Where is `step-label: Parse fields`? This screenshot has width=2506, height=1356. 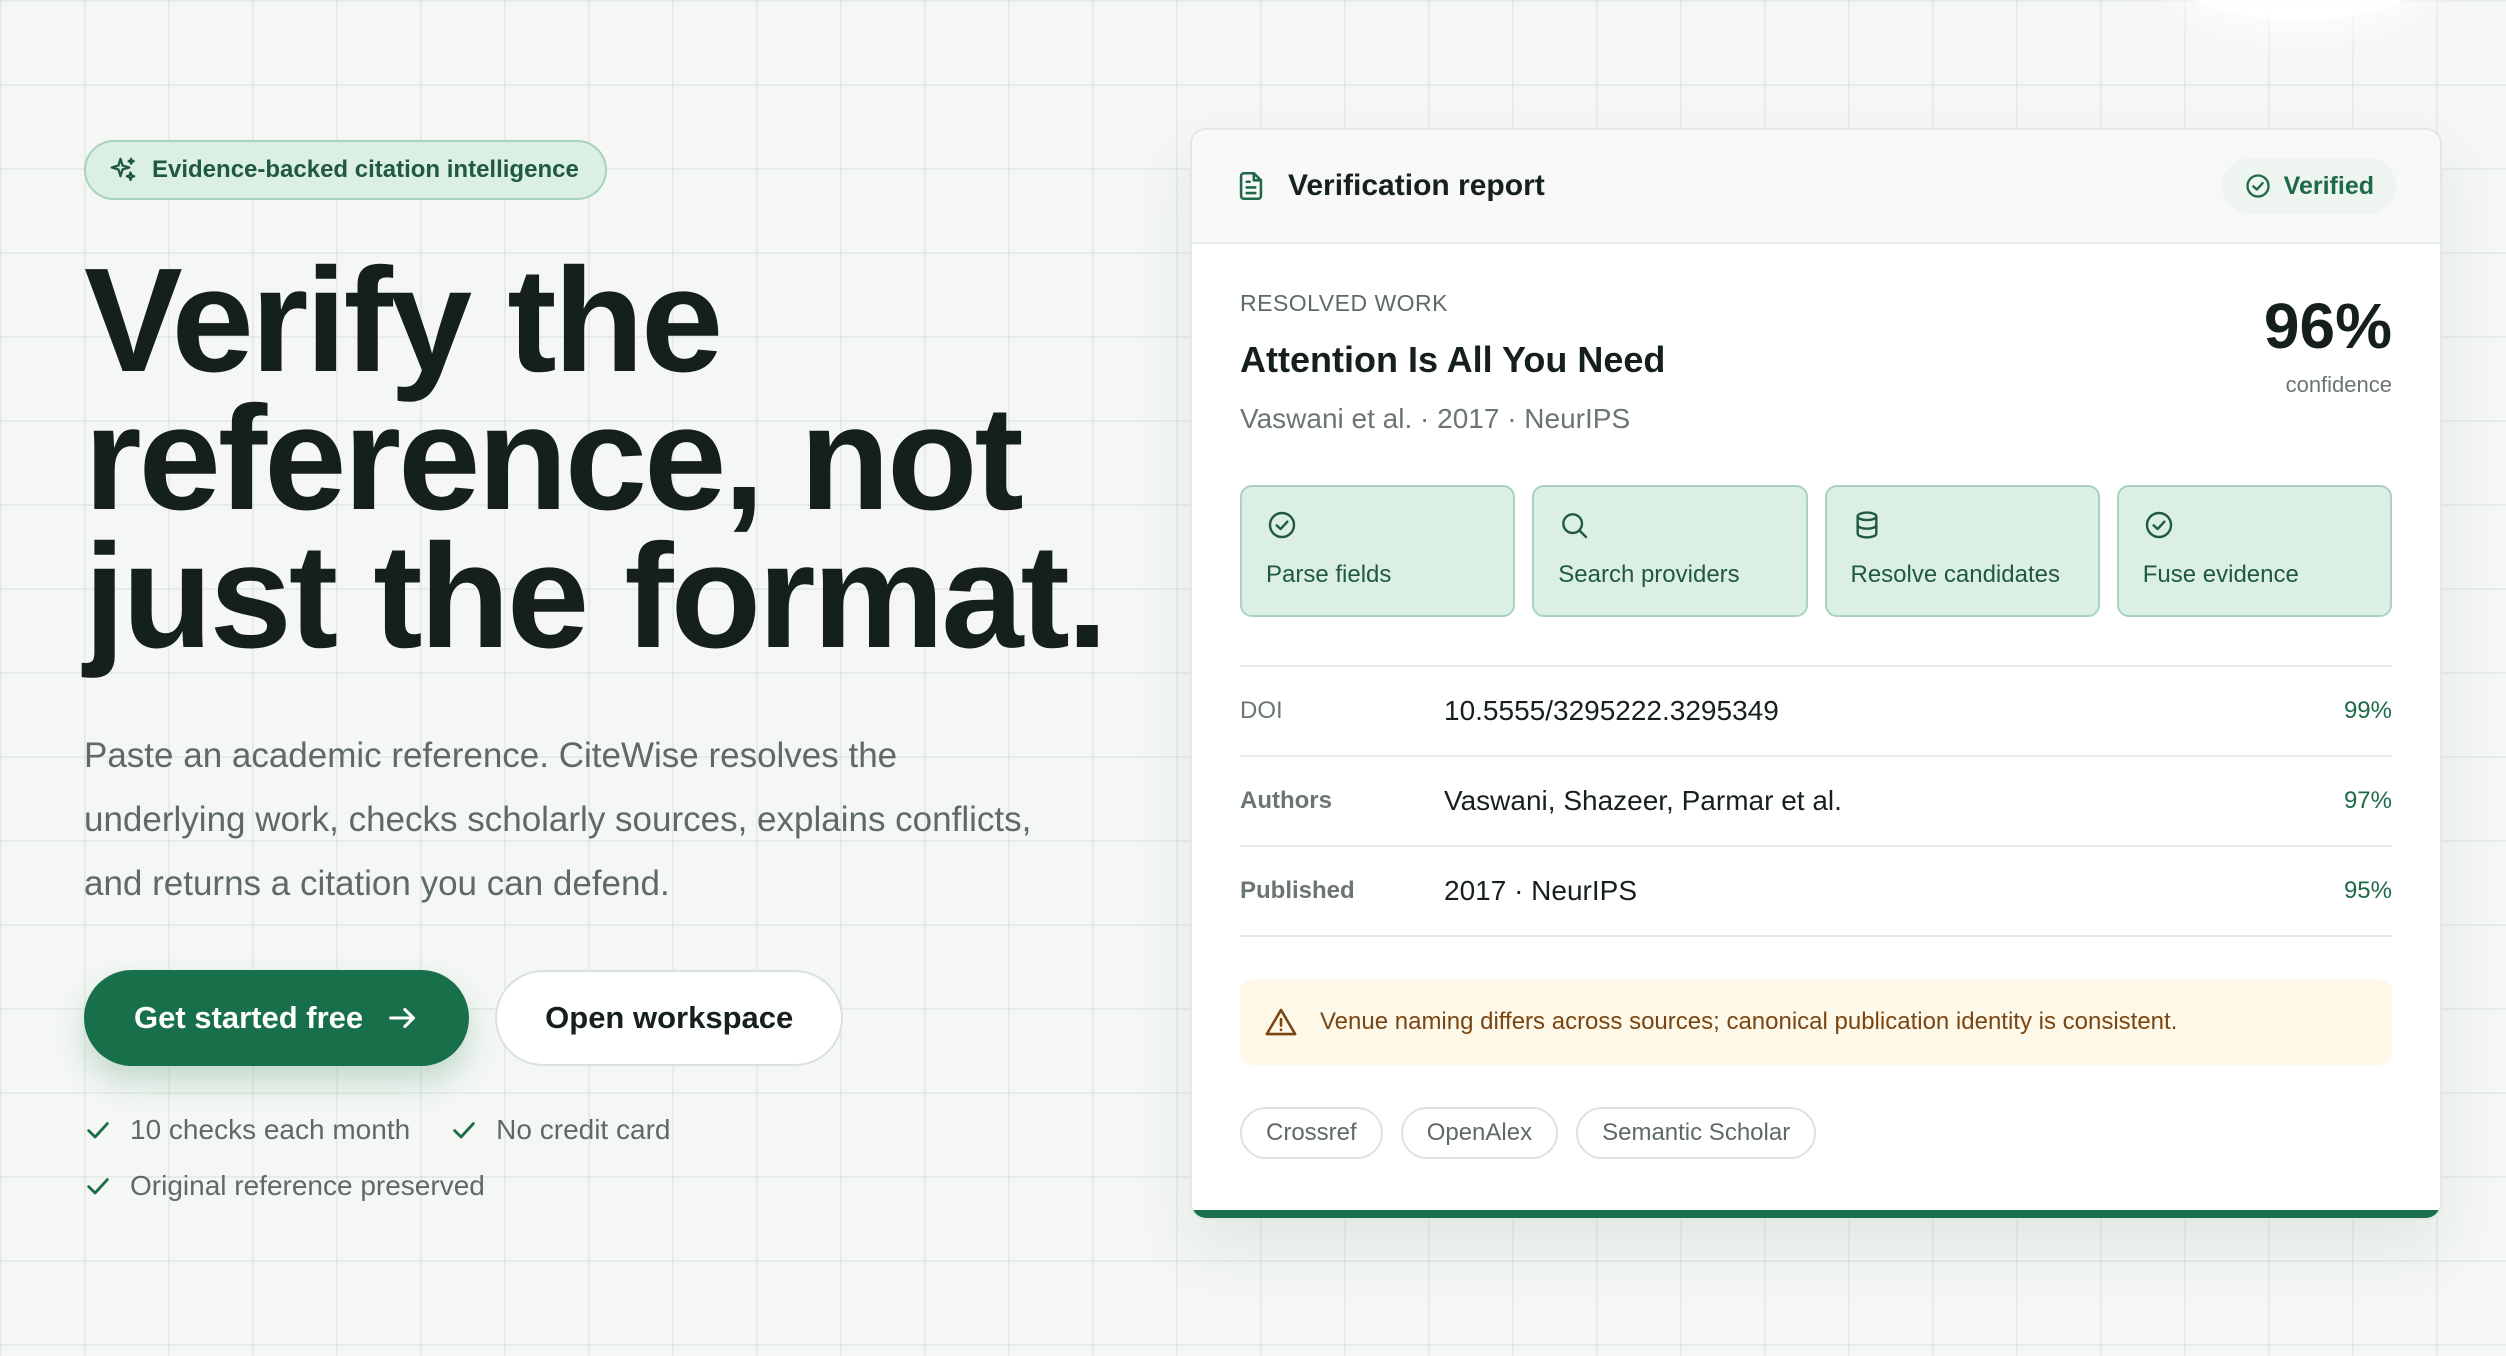
step-label: Parse fields is located at coordinates (1329, 574).